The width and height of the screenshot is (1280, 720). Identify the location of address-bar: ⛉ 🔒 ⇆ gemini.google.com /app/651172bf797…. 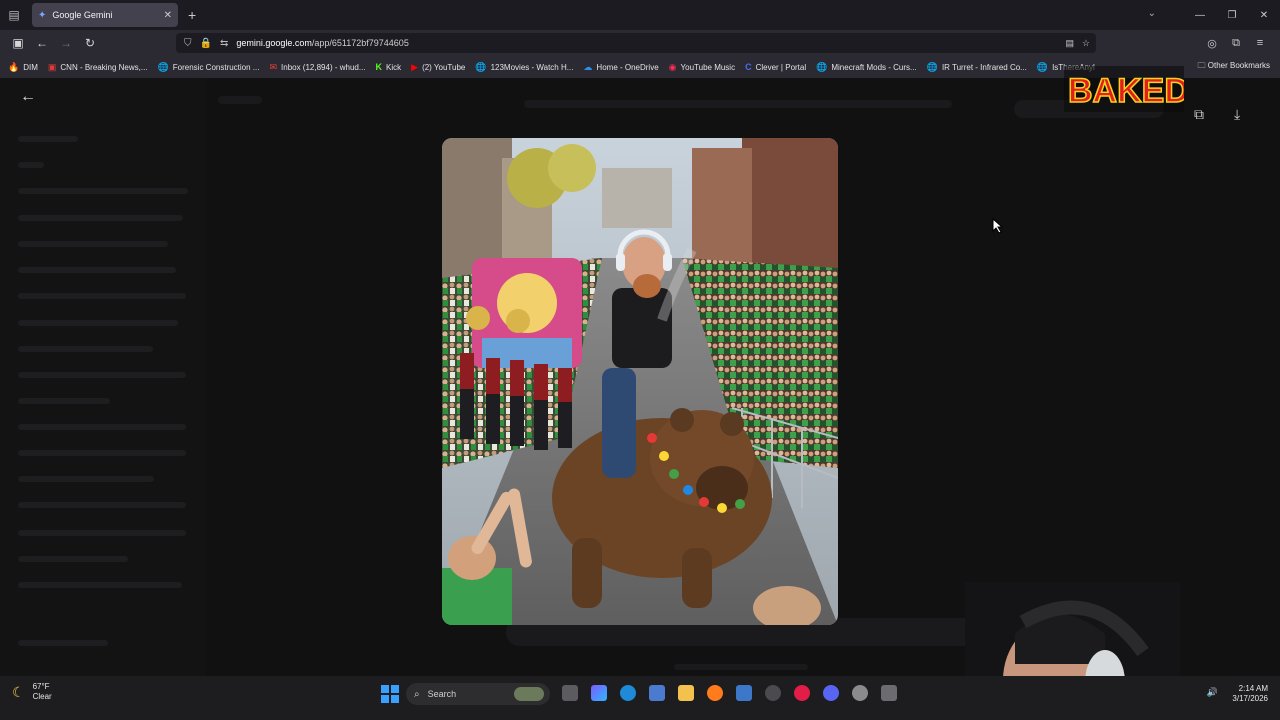
(636, 43).